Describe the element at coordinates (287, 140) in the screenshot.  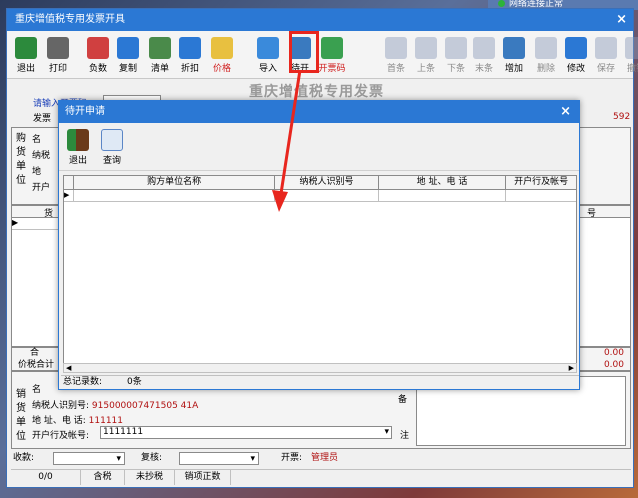
I see `red-pointer-arrow` at that location.